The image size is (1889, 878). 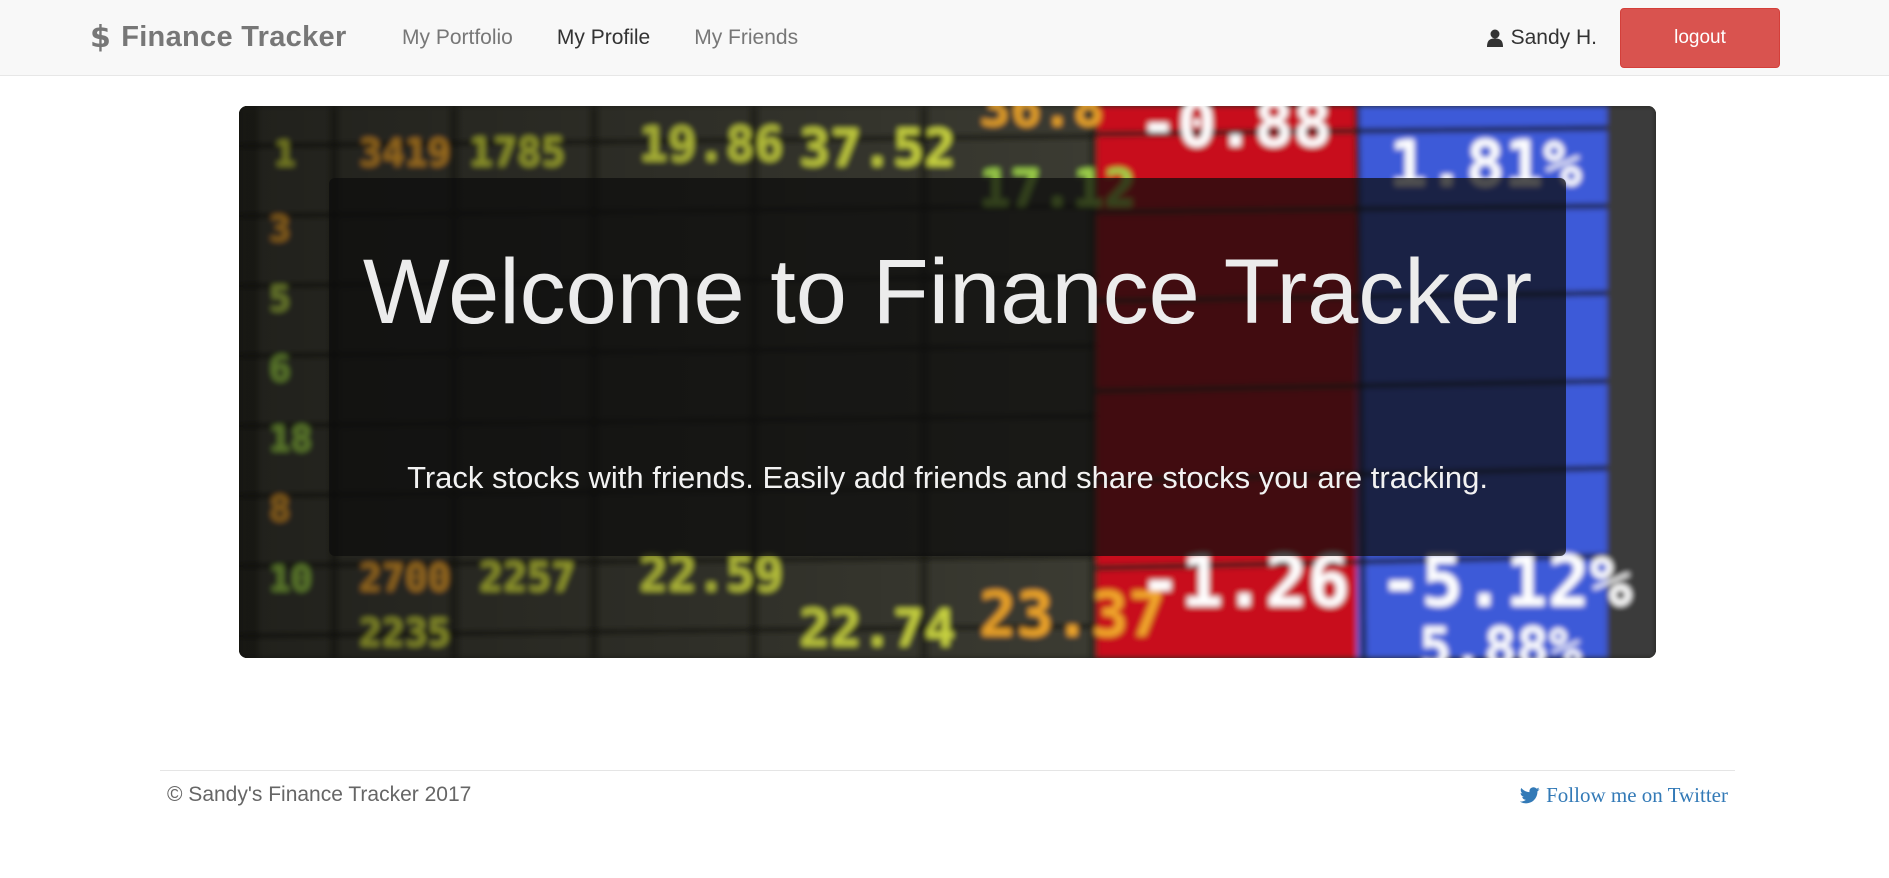 I want to click on brand-logo: $ Finance Tracker, so click(x=218, y=37).